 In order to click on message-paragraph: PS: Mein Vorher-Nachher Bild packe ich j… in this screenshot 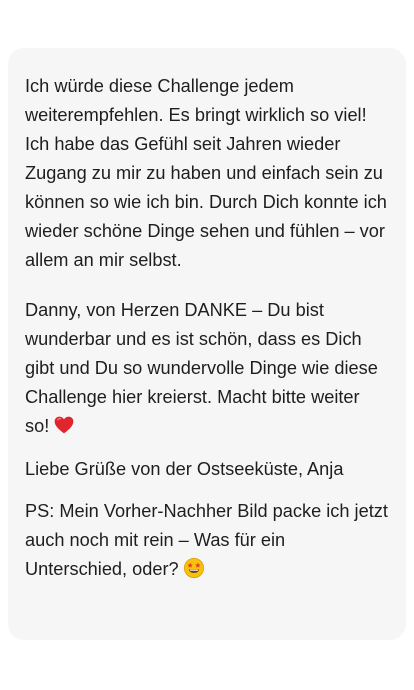, I will do `click(206, 540)`.